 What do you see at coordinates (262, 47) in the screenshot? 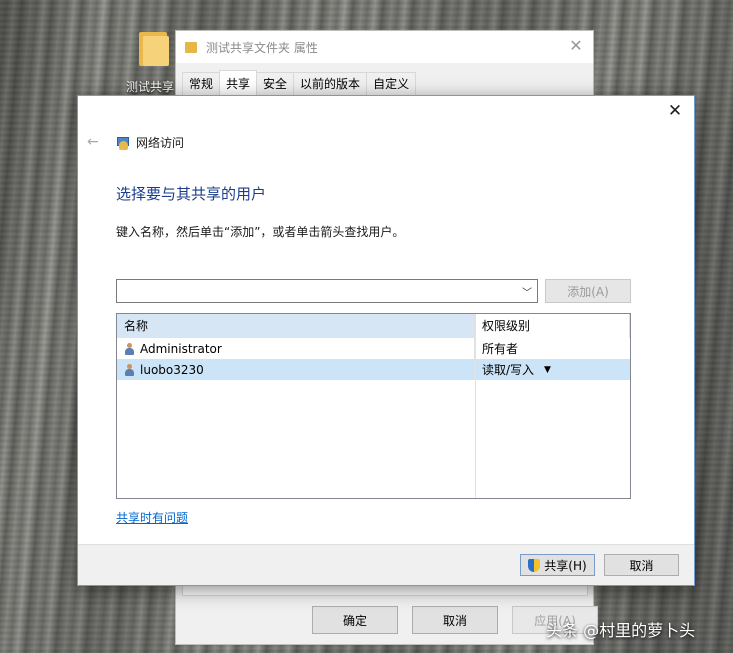
I see `properties-title: 测试共享文件夹 属性` at bounding box center [262, 47].